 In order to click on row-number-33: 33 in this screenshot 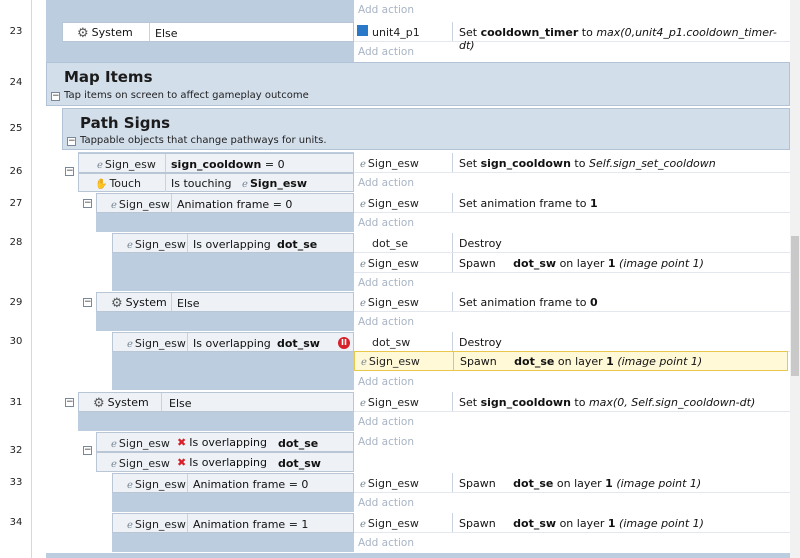, I will do `click(16, 482)`.